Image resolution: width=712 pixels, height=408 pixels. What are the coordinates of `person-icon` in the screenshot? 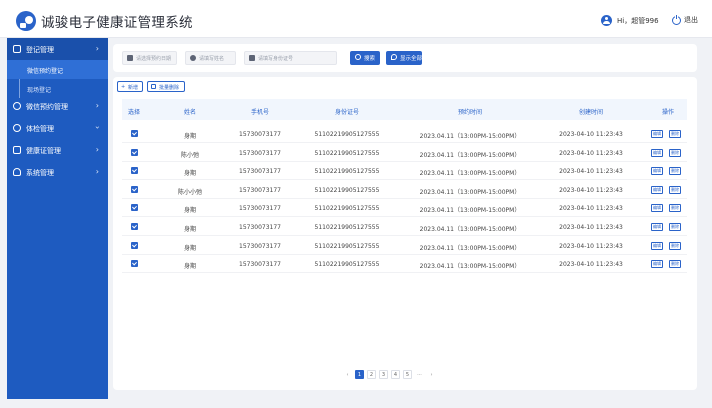 It's located at (193, 58).